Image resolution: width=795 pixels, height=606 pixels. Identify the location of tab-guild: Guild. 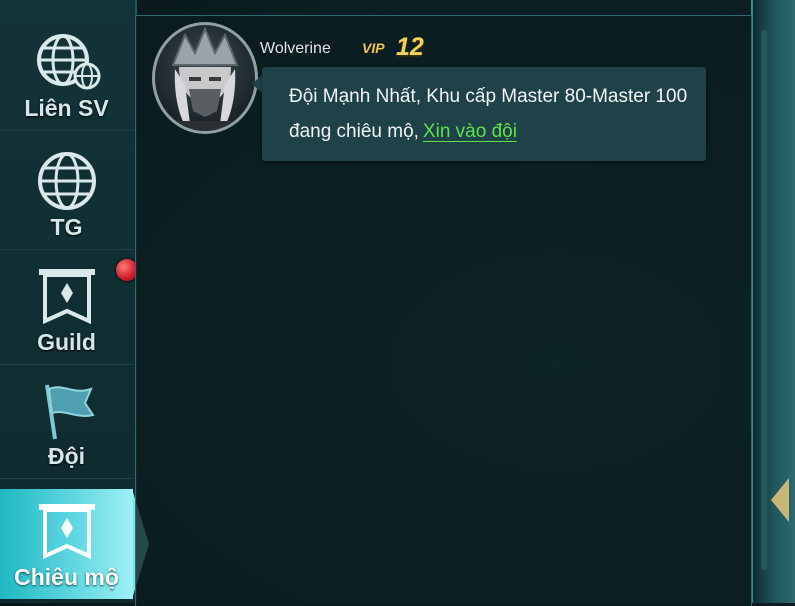
(66, 308).